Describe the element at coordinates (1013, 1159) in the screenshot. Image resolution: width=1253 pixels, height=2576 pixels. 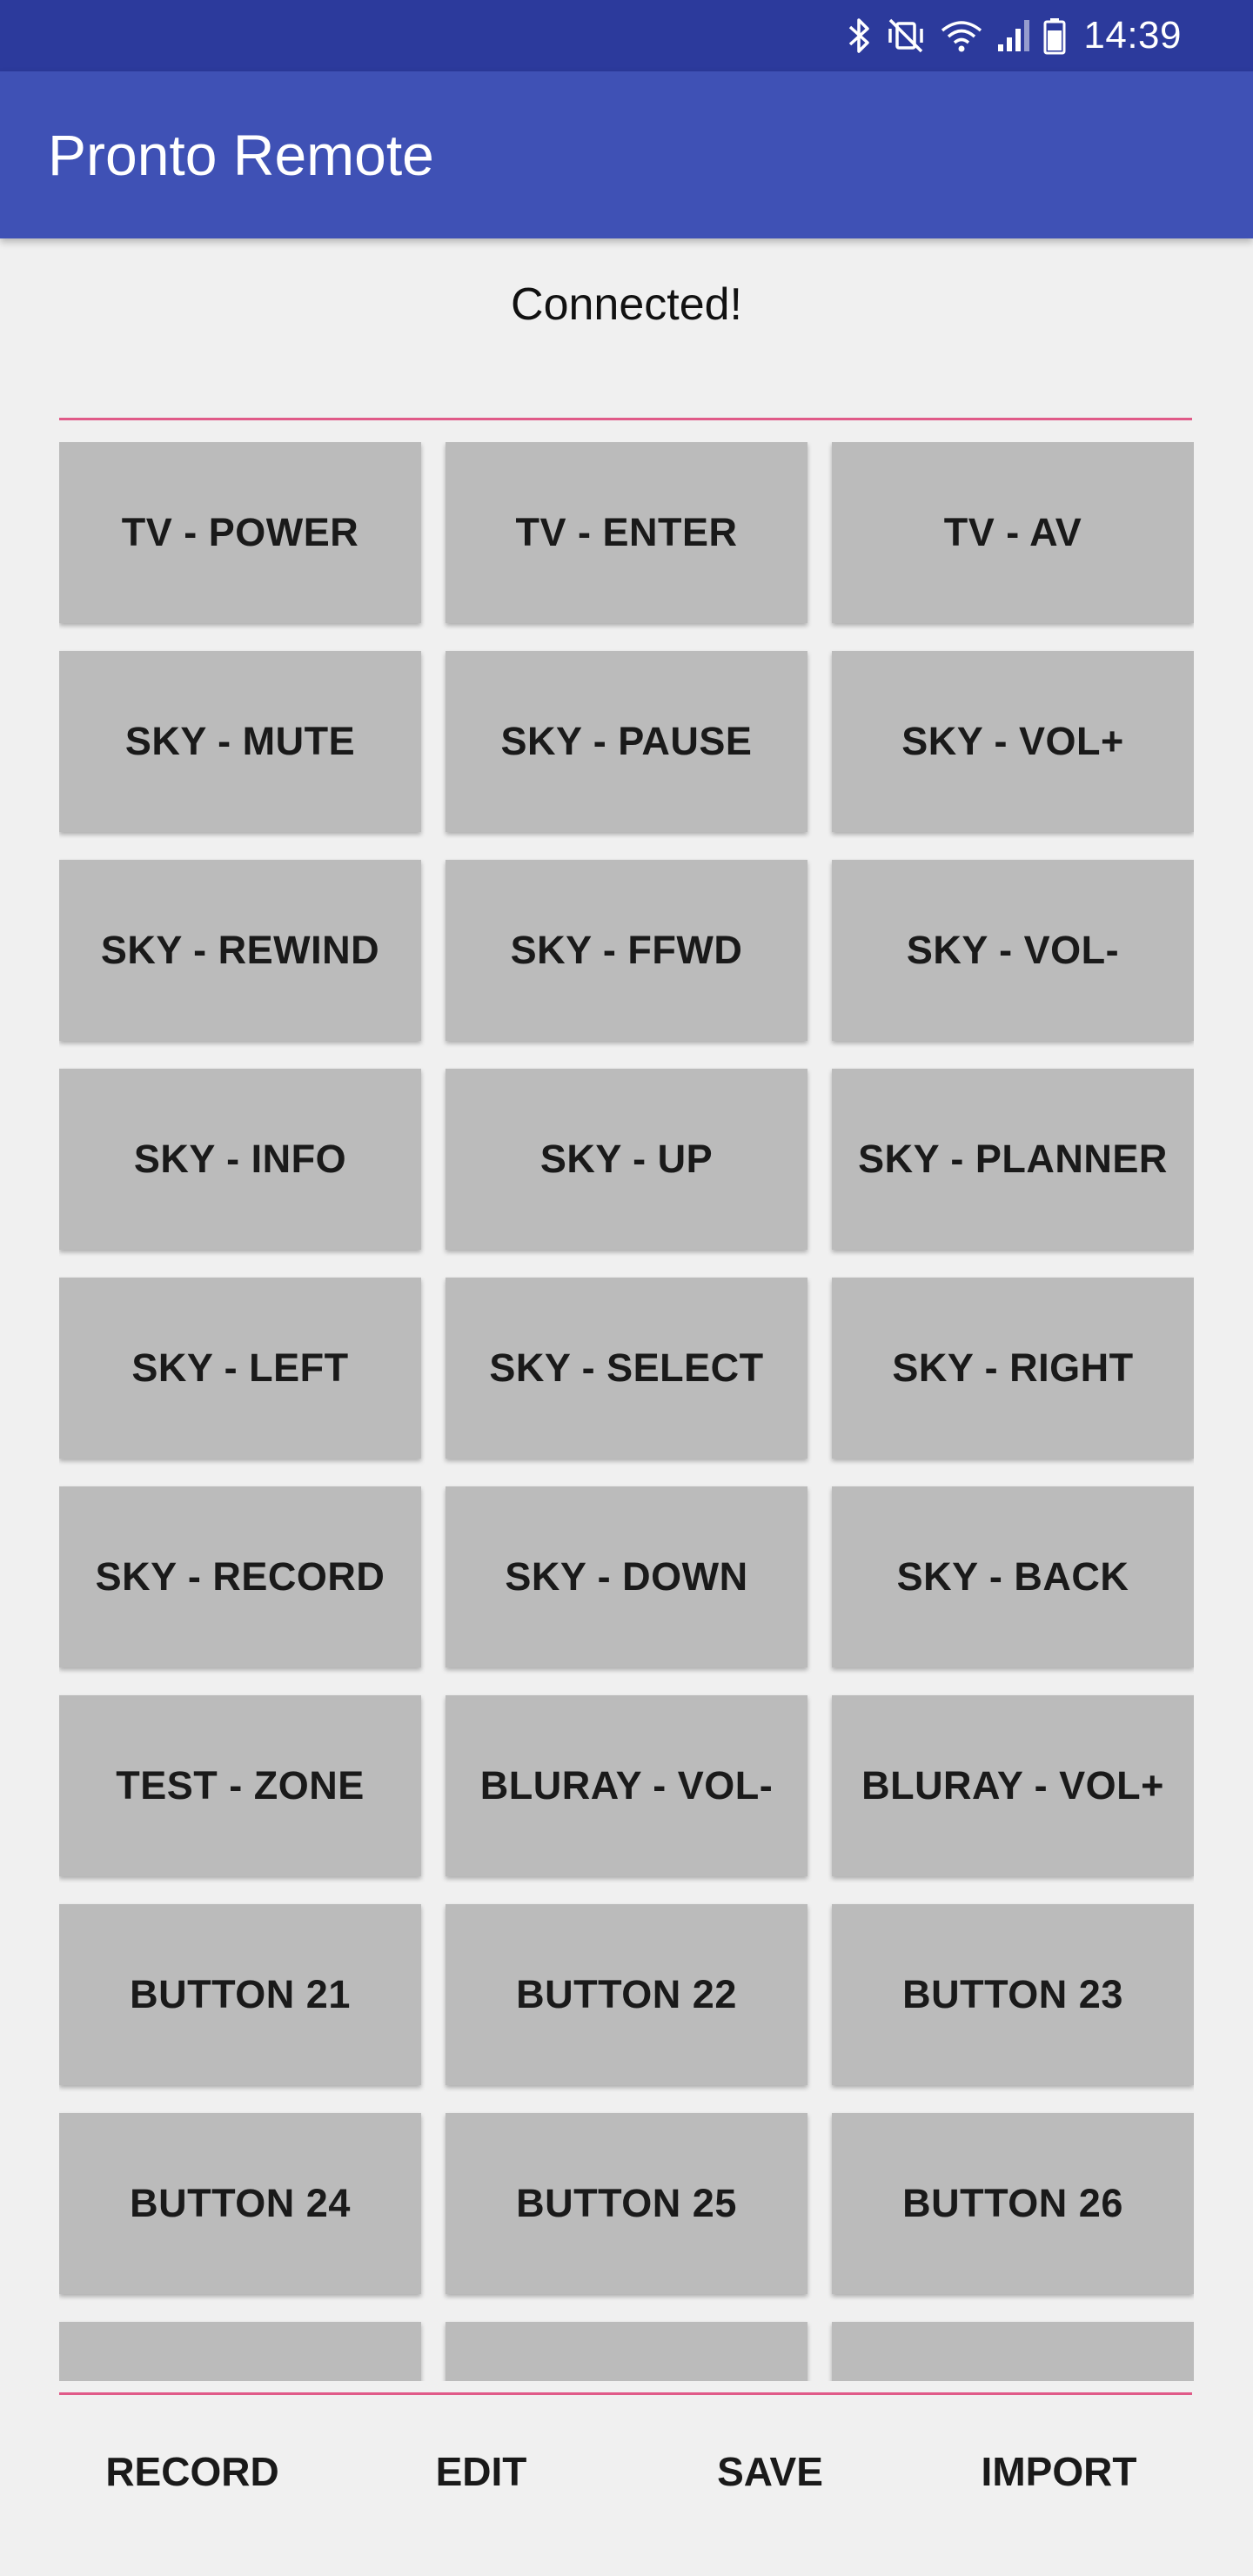
I see `remote-button: SKY - PLANNER` at that location.